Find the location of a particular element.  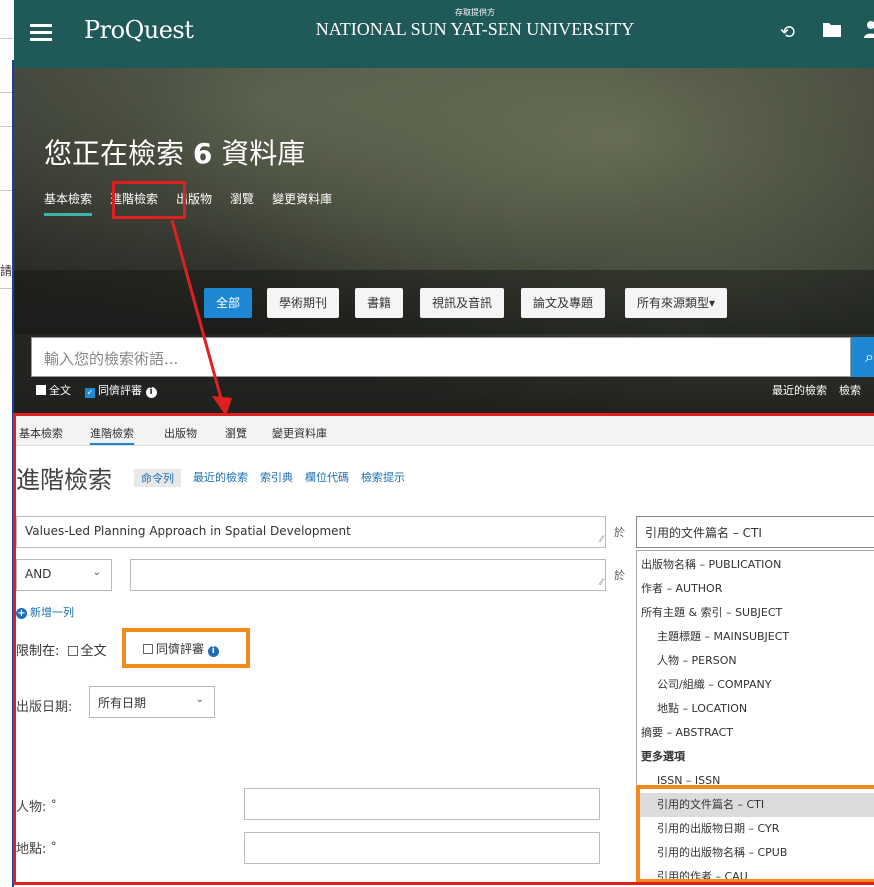

annotation-arrow is located at coordinates (201, 317).